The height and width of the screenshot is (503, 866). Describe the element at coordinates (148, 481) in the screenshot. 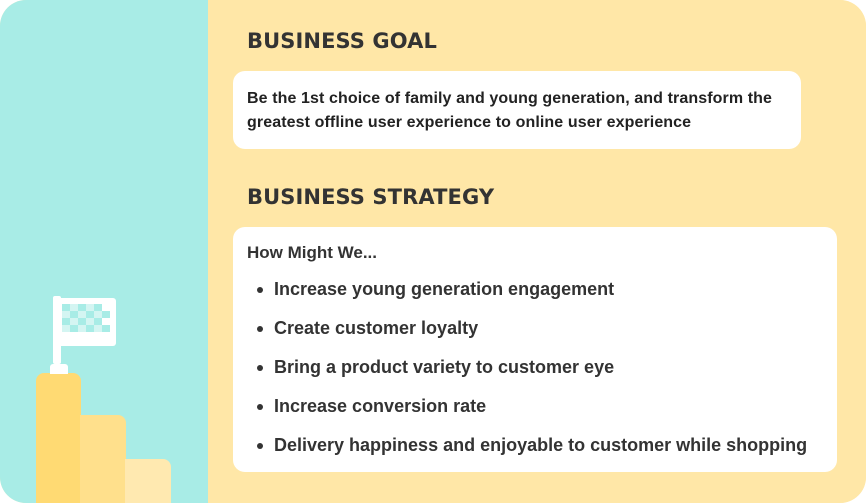

I see `podium-third-icon` at that location.